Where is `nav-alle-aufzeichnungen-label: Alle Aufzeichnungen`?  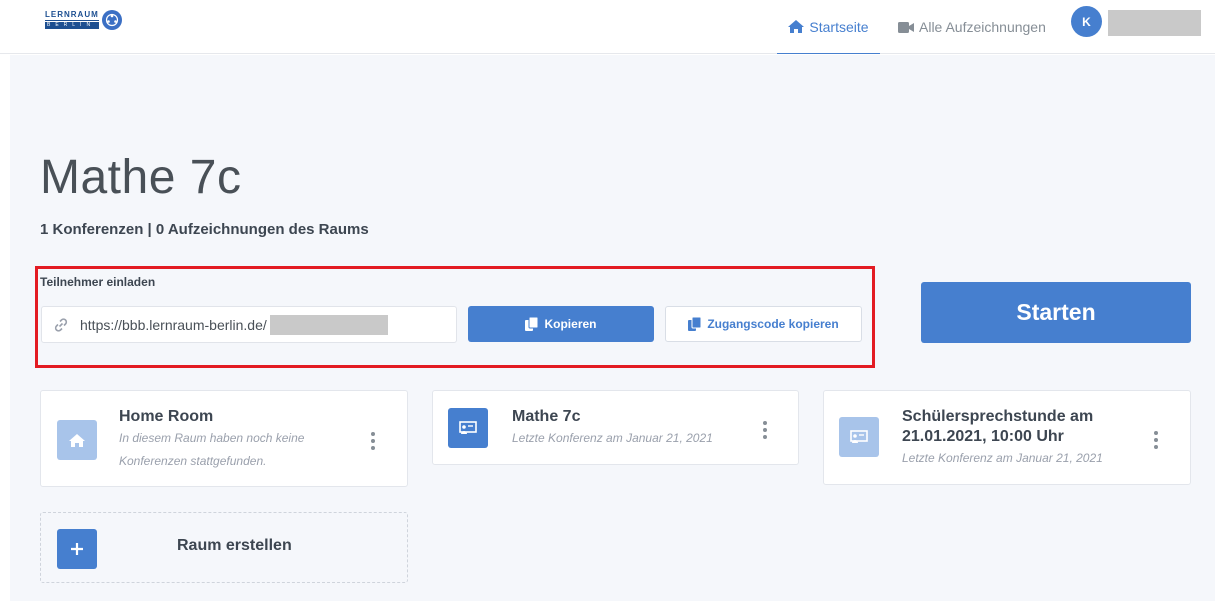
nav-alle-aufzeichnungen-label: Alle Aufzeichnungen is located at coordinates (982, 27).